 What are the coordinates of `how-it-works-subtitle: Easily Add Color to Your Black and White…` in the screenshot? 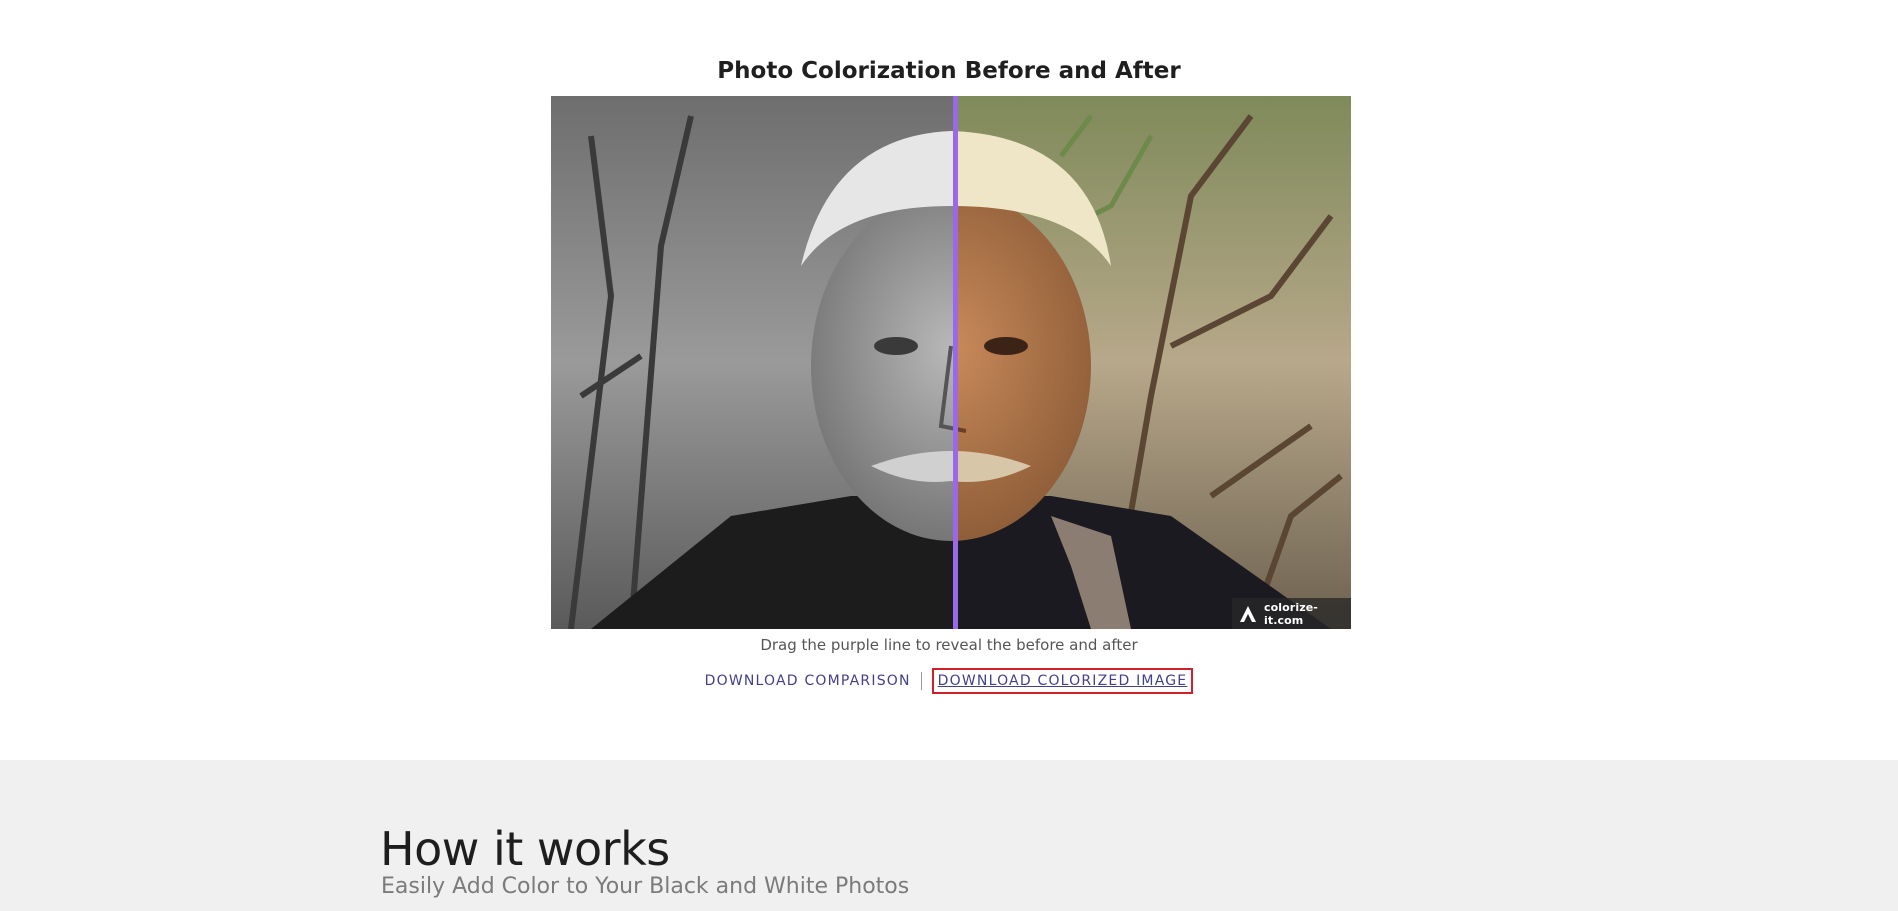 It's located at (645, 886).